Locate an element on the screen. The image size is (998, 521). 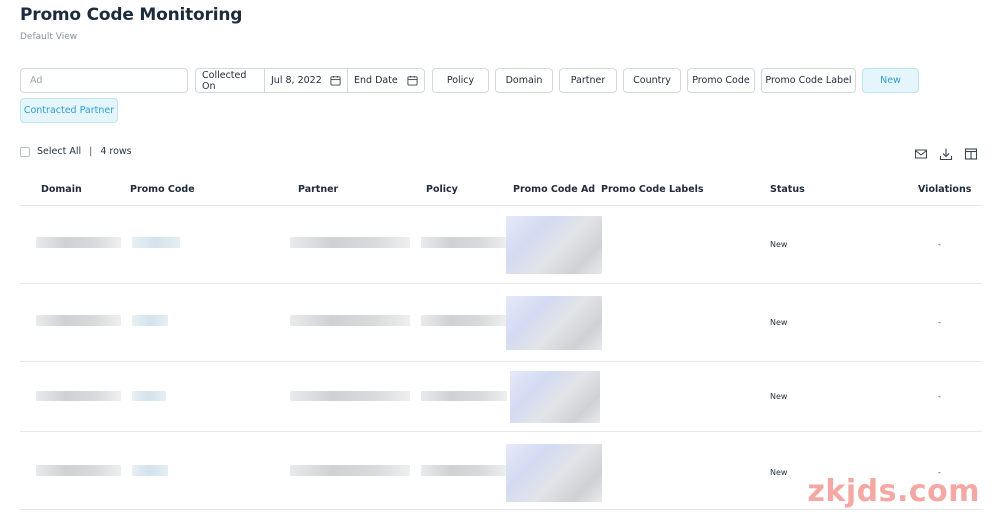
row-count: 4 rows is located at coordinates (116, 151).